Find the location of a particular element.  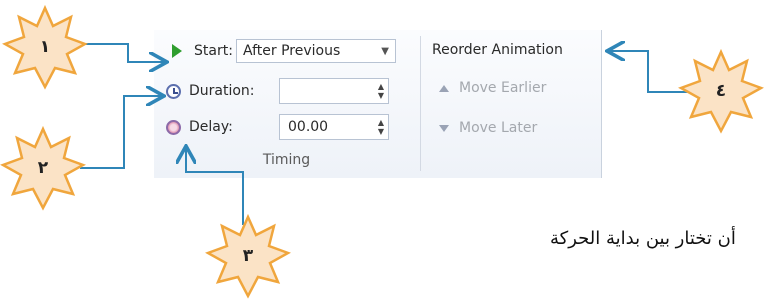

callout-badge-1: ١ is located at coordinates (45, 47).